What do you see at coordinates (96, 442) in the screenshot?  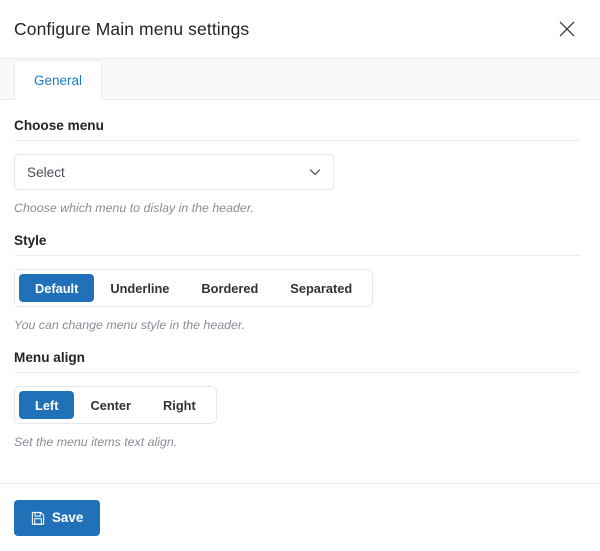 I see `menu-align-help: Set the menu items text align.` at bounding box center [96, 442].